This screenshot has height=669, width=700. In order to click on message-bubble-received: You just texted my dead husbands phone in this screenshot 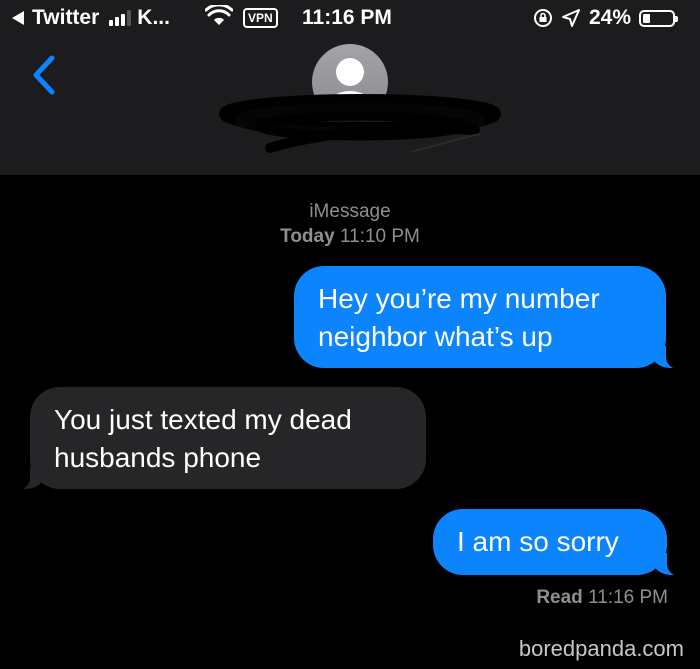, I will do `click(218, 438)`.